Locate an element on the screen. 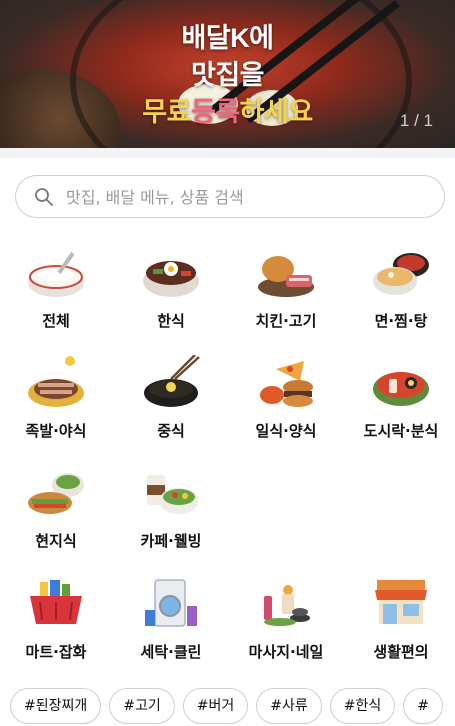  banner-title-line1: 배달K에 is located at coordinates (227, 38).